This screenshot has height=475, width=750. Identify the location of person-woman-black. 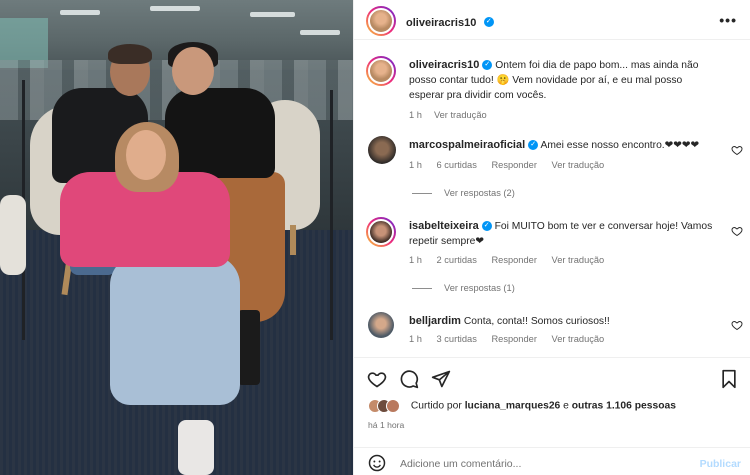
(220, 133).